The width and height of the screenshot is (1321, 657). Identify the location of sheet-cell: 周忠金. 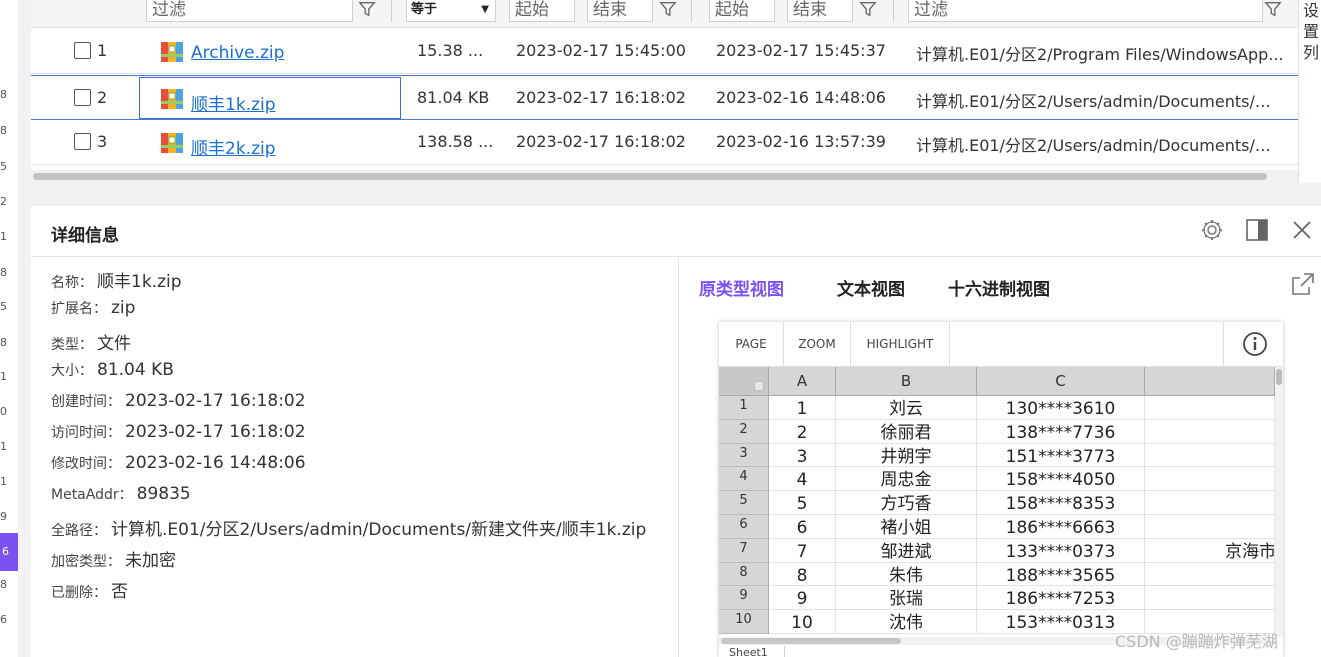
(906, 479).